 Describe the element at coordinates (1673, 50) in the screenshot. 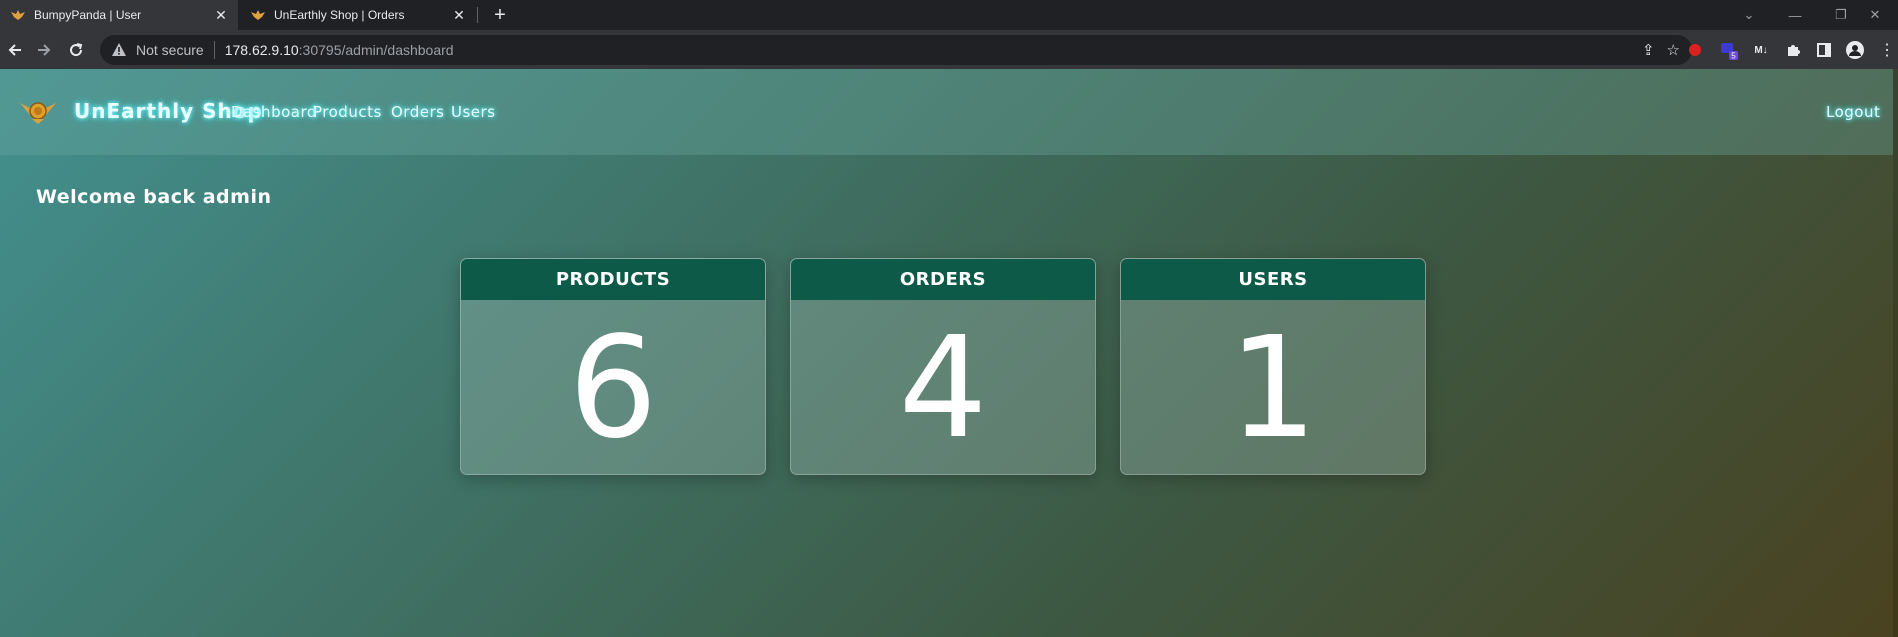

I see `bookmark-star-icon: ☆` at that location.